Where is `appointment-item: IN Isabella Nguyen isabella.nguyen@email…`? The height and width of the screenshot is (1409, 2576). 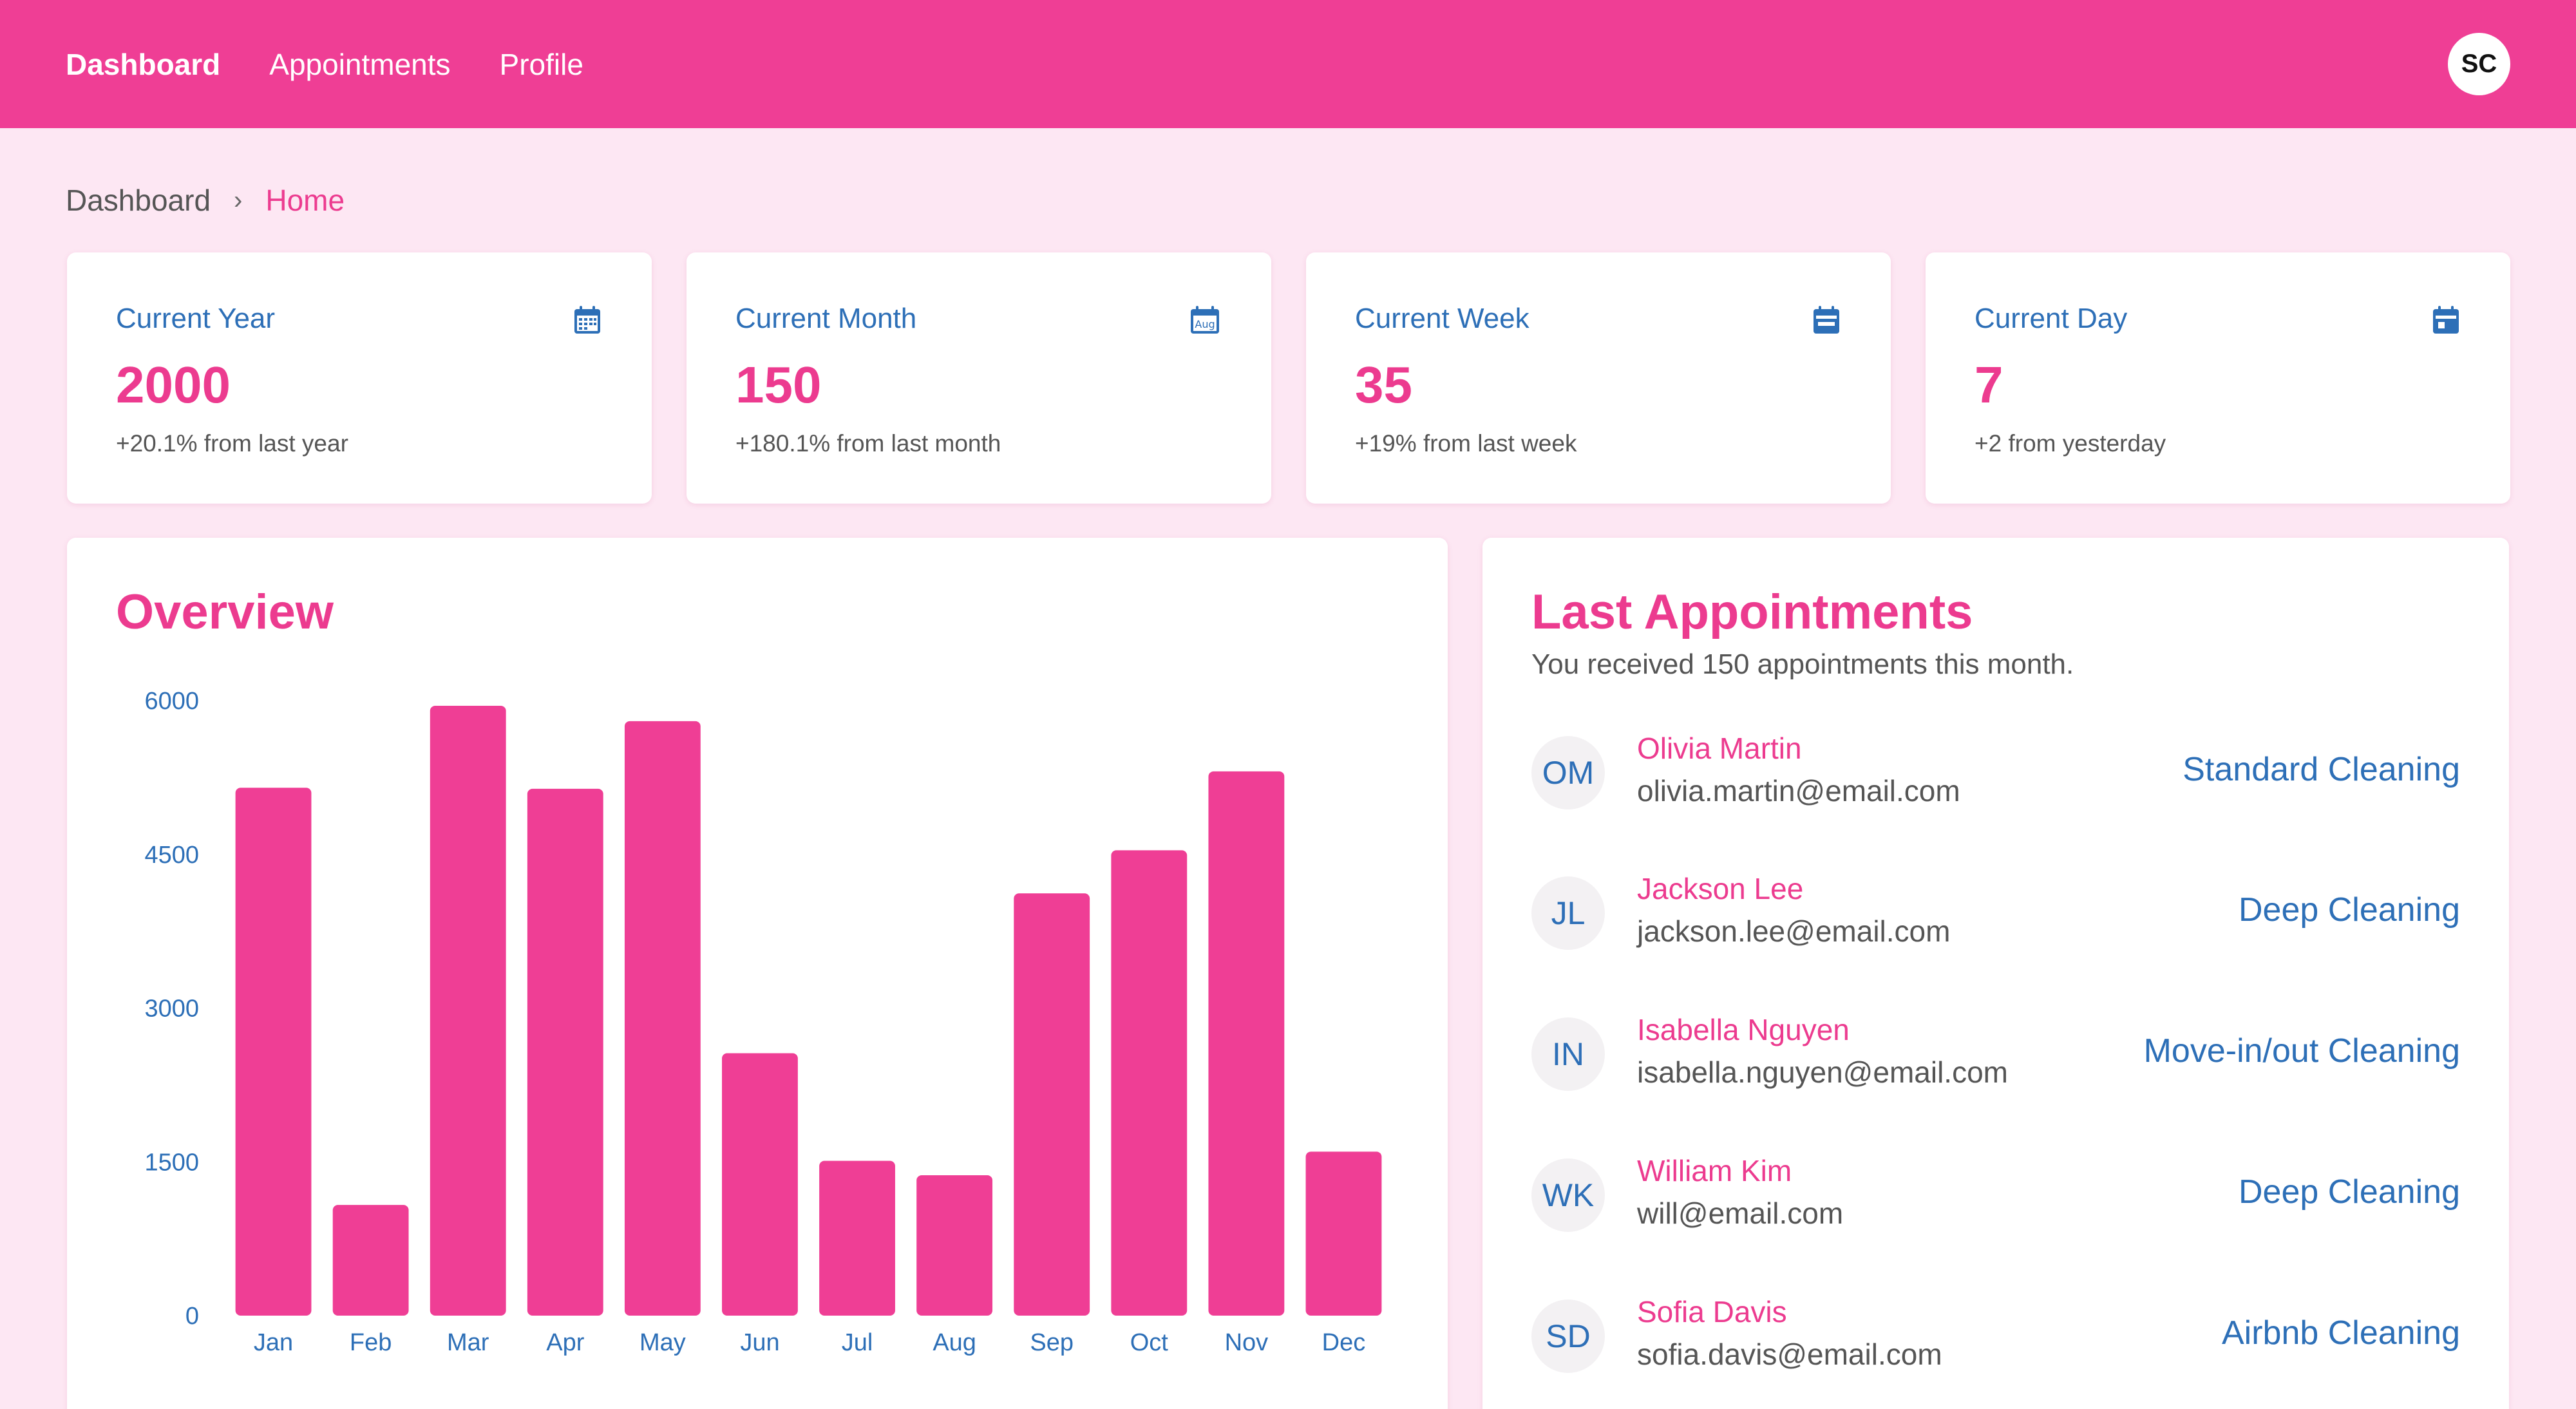
appointment-item: IN Isabella Nguyen isabella.nguyen@email… is located at coordinates (1995, 1054).